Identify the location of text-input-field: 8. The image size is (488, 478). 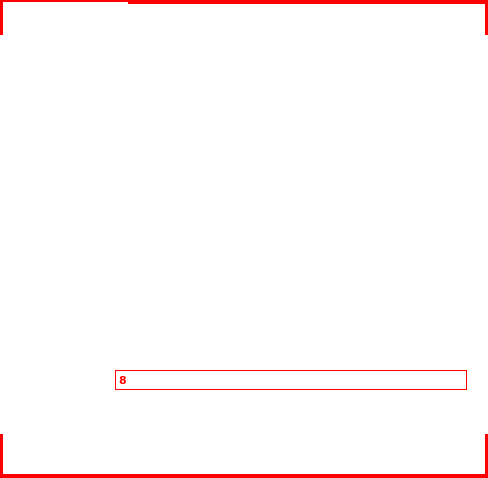
(291, 380).